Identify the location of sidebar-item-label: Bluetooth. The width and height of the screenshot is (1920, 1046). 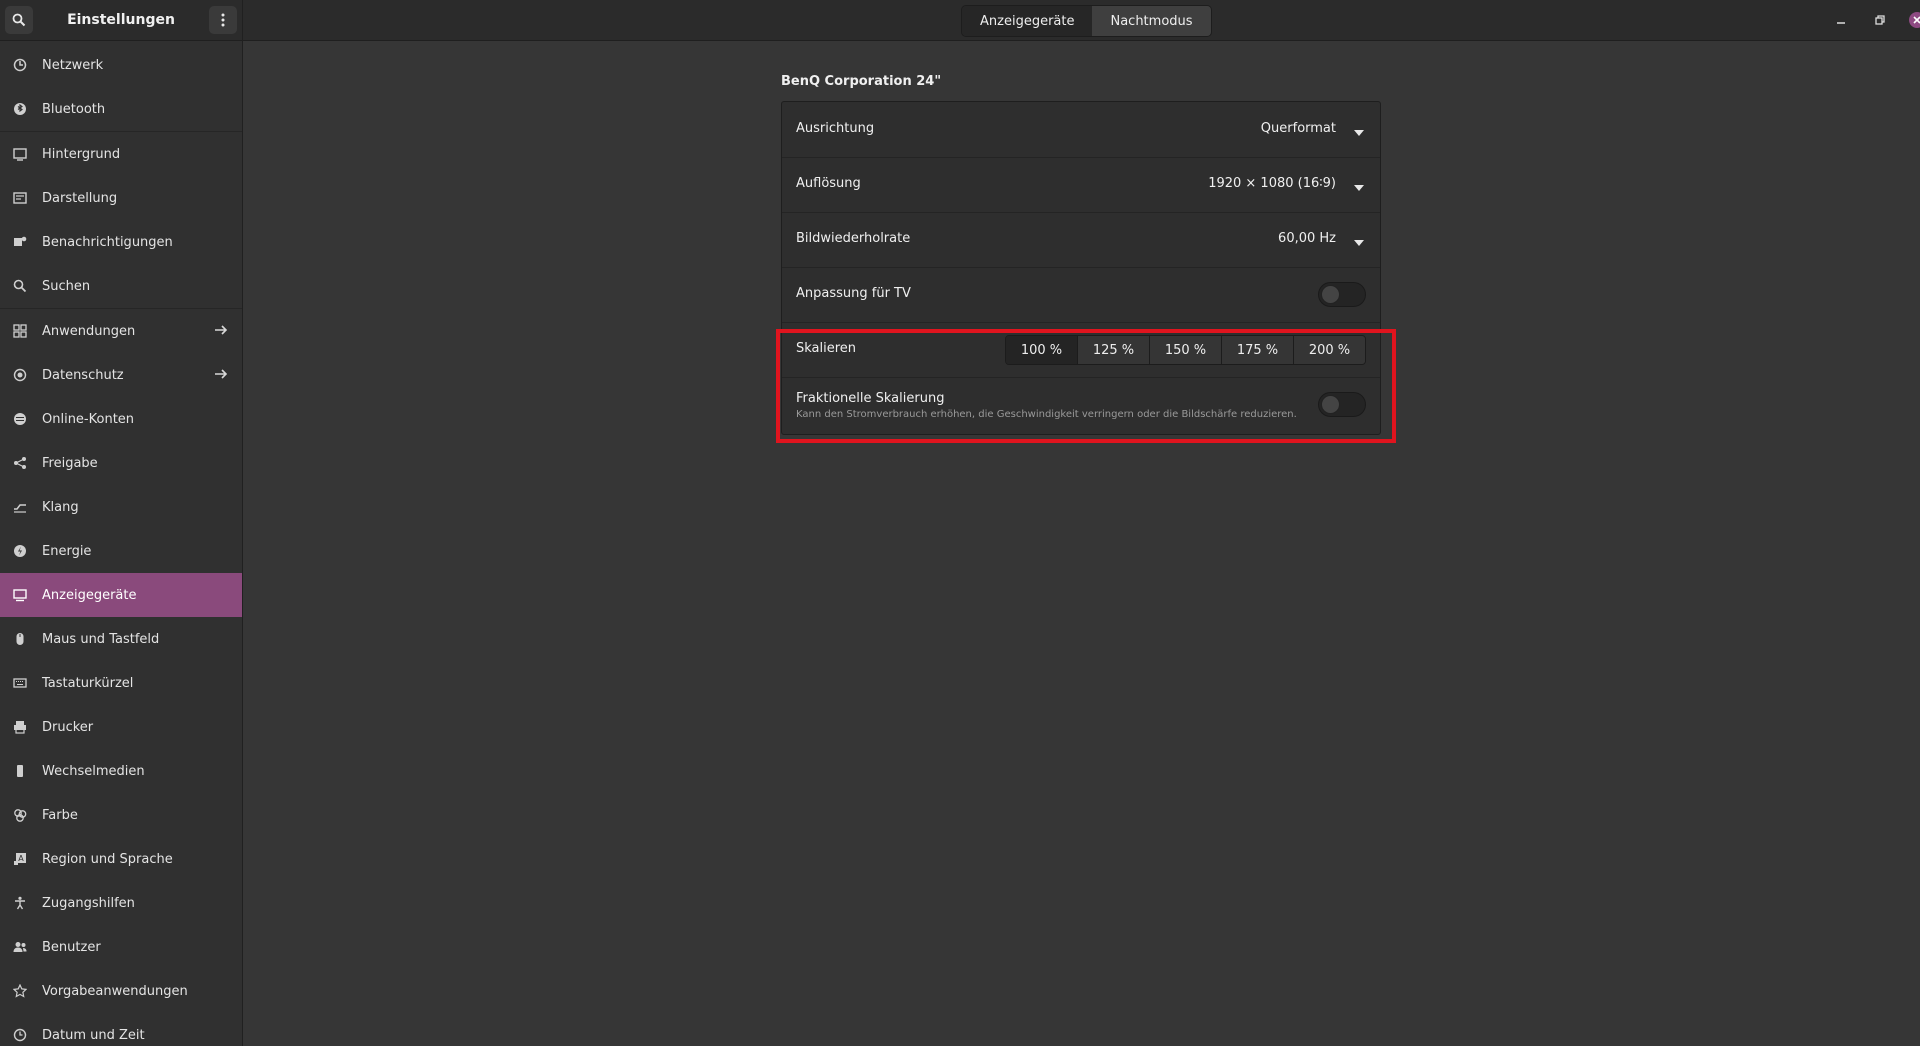
(74, 109).